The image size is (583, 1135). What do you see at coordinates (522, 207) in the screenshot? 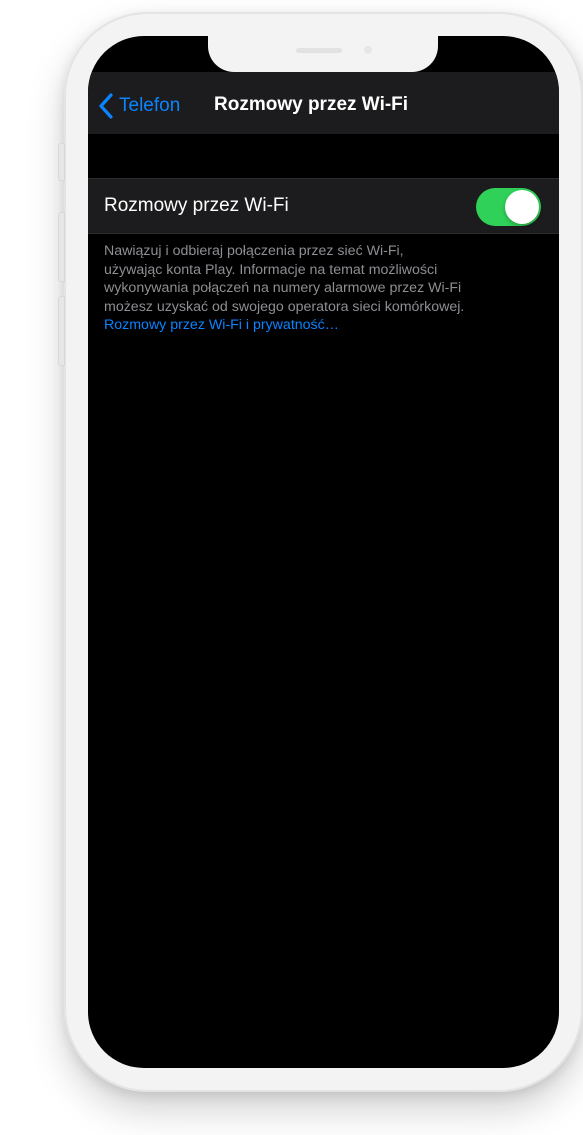
I see `toggle-knob` at bounding box center [522, 207].